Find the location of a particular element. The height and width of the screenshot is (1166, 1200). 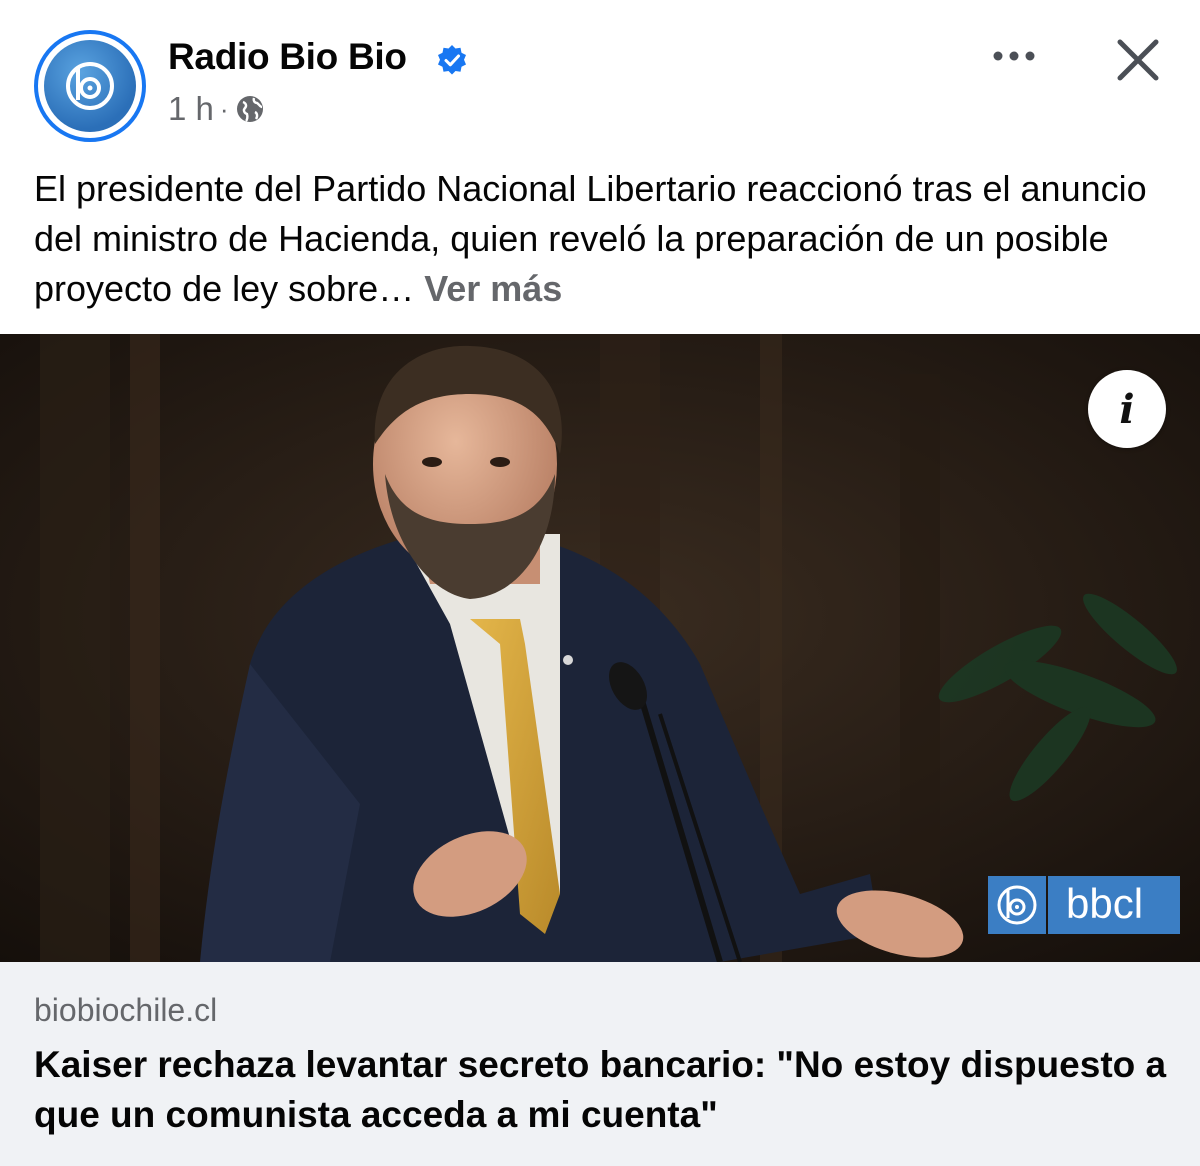

page-name: Radio Bio Bio is located at coordinates (287, 57).